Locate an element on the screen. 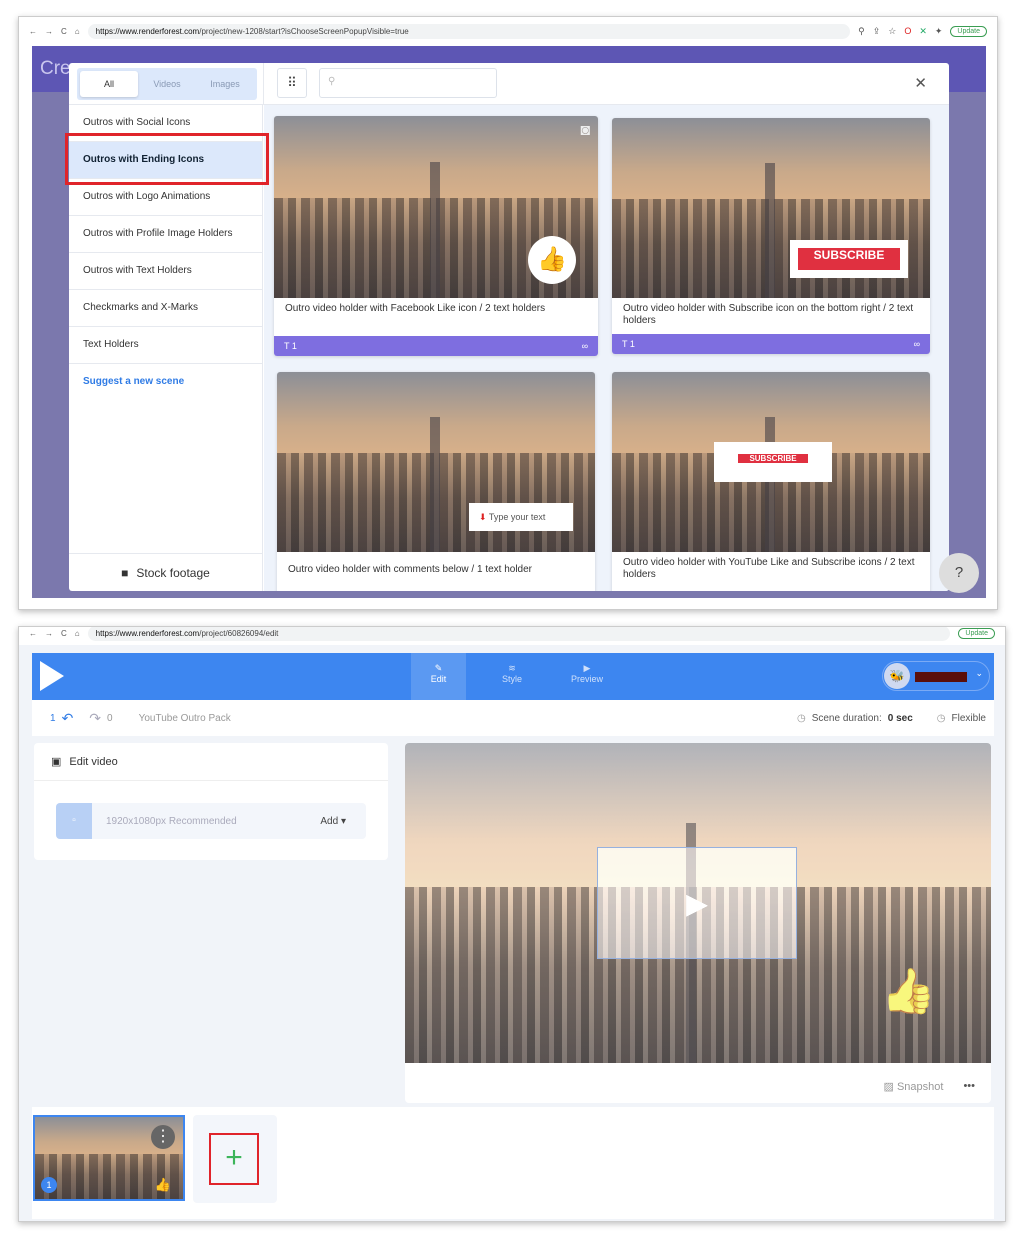 The height and width of the screenshot is (1238, 1024). kebab-menu-icon: ⋮ is located at coordinates (163, 1137).